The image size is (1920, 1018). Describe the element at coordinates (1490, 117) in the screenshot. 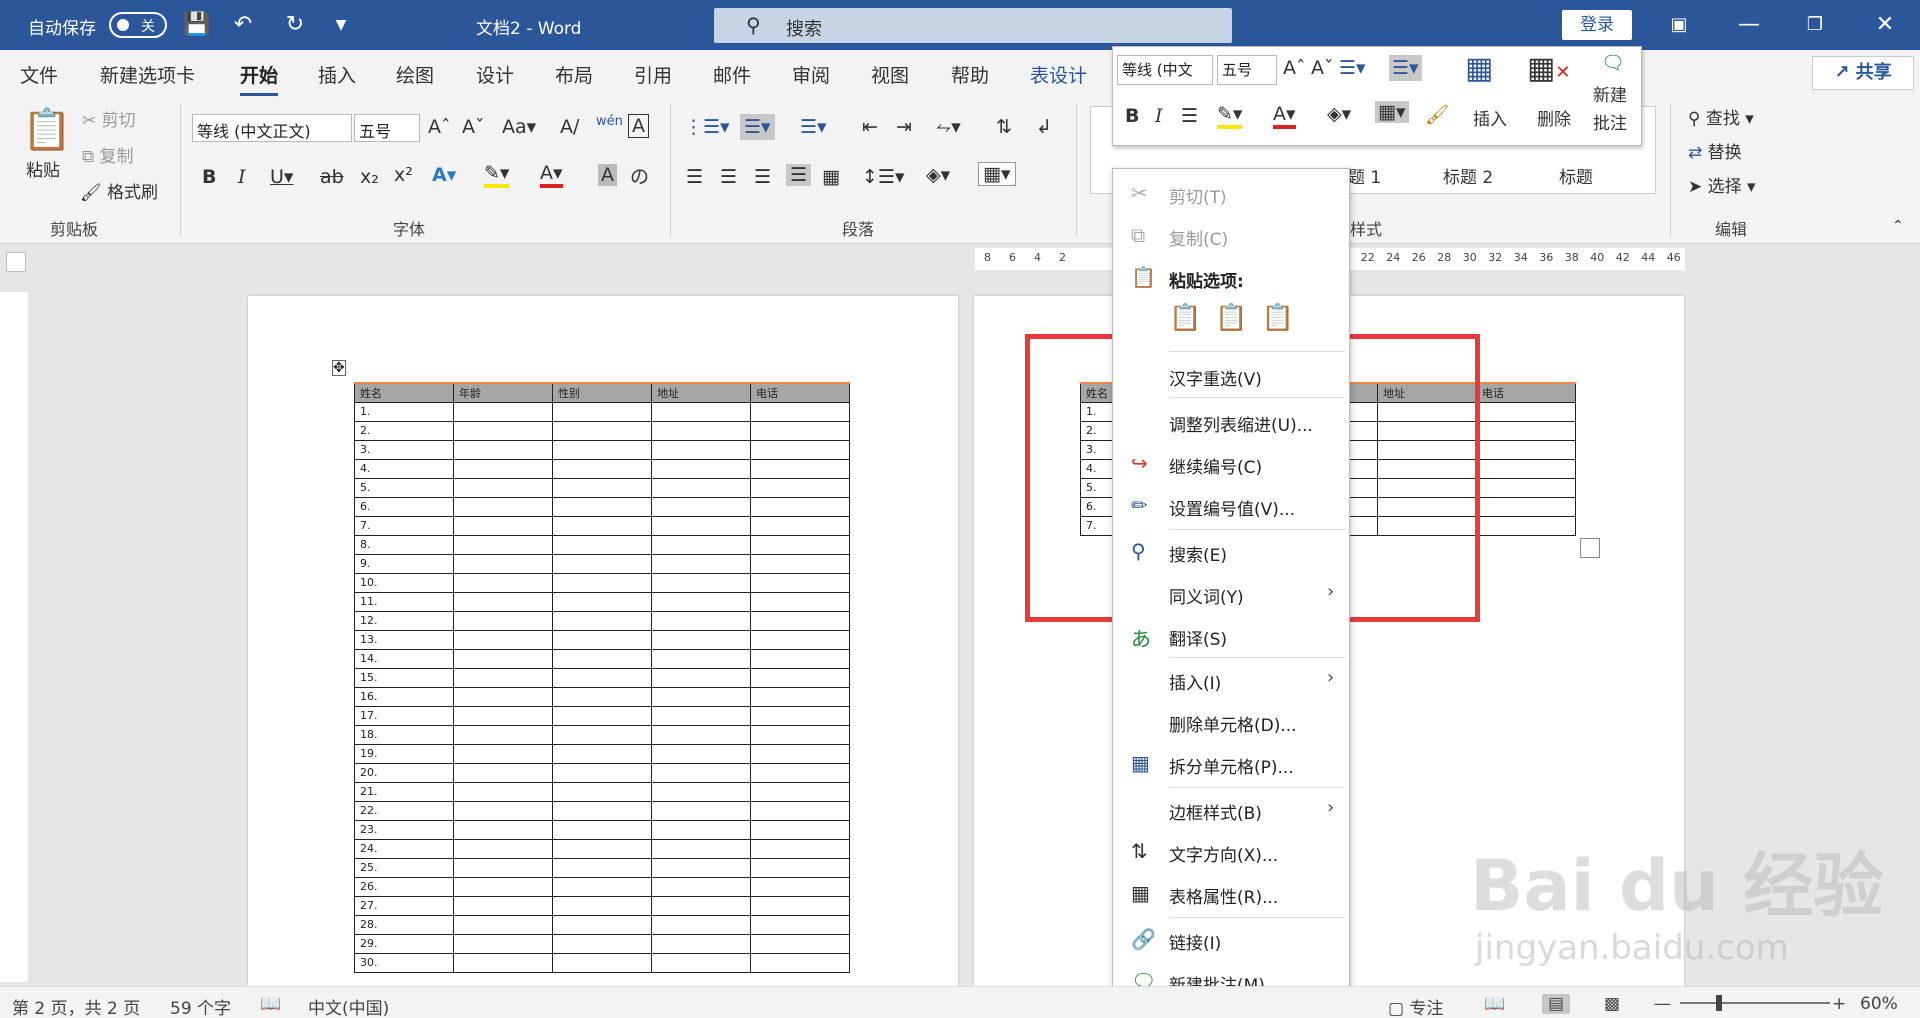

I see `mini-insert-label: 插入` at that location.